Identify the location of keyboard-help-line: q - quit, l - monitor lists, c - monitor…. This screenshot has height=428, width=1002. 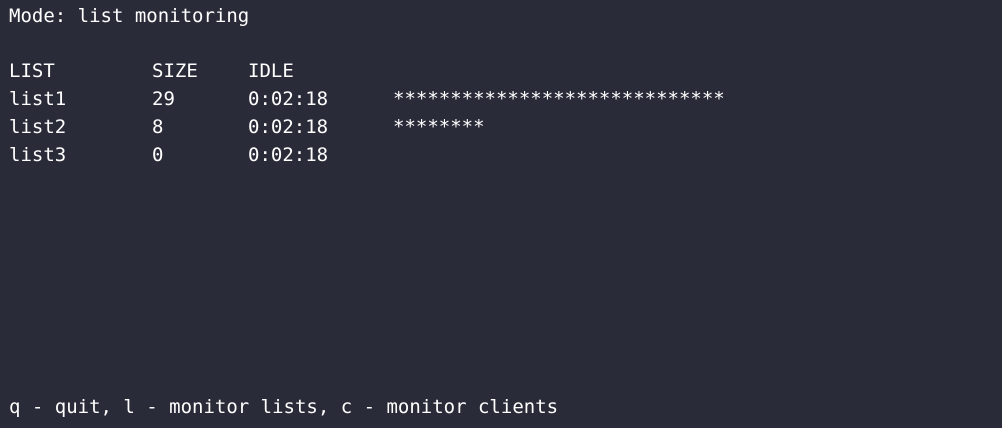
(284, 407).